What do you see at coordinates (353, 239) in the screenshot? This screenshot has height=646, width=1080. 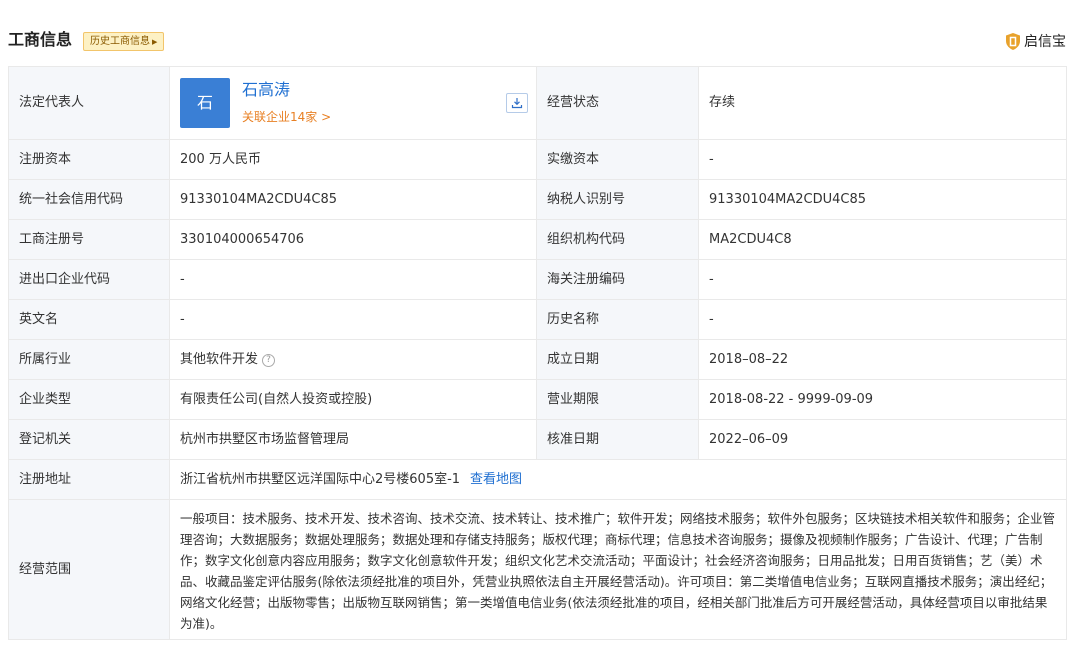 I see `row-value: 330104000654706` at bounding box center [353, 239].